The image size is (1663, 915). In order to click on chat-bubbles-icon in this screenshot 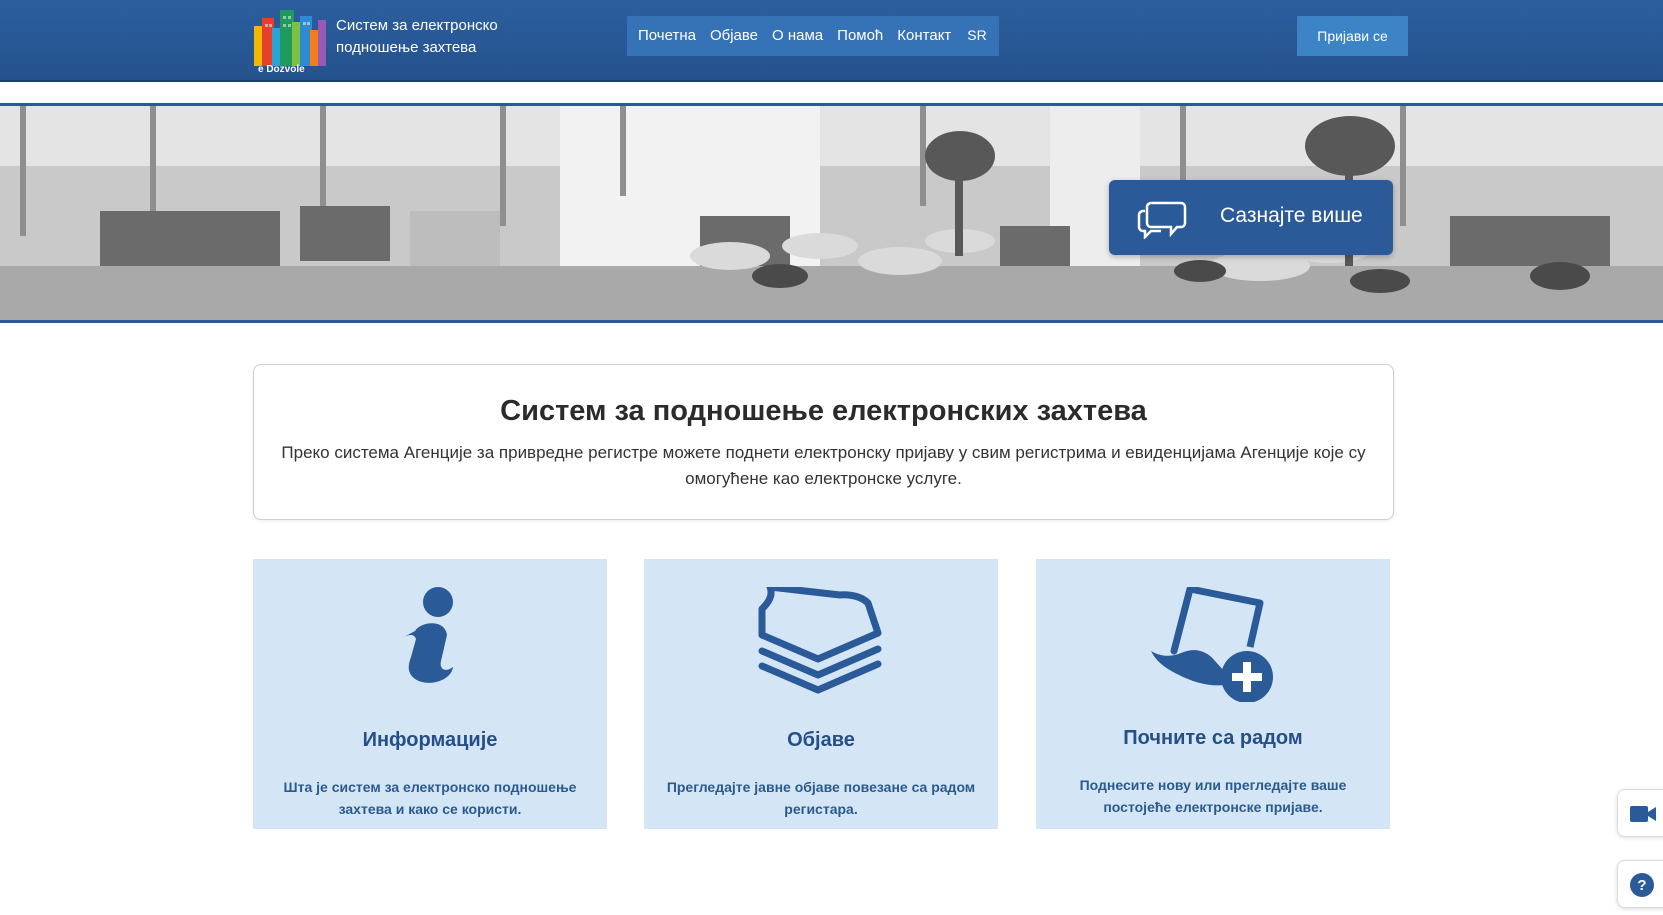, I will do `click(1162, 220)`.